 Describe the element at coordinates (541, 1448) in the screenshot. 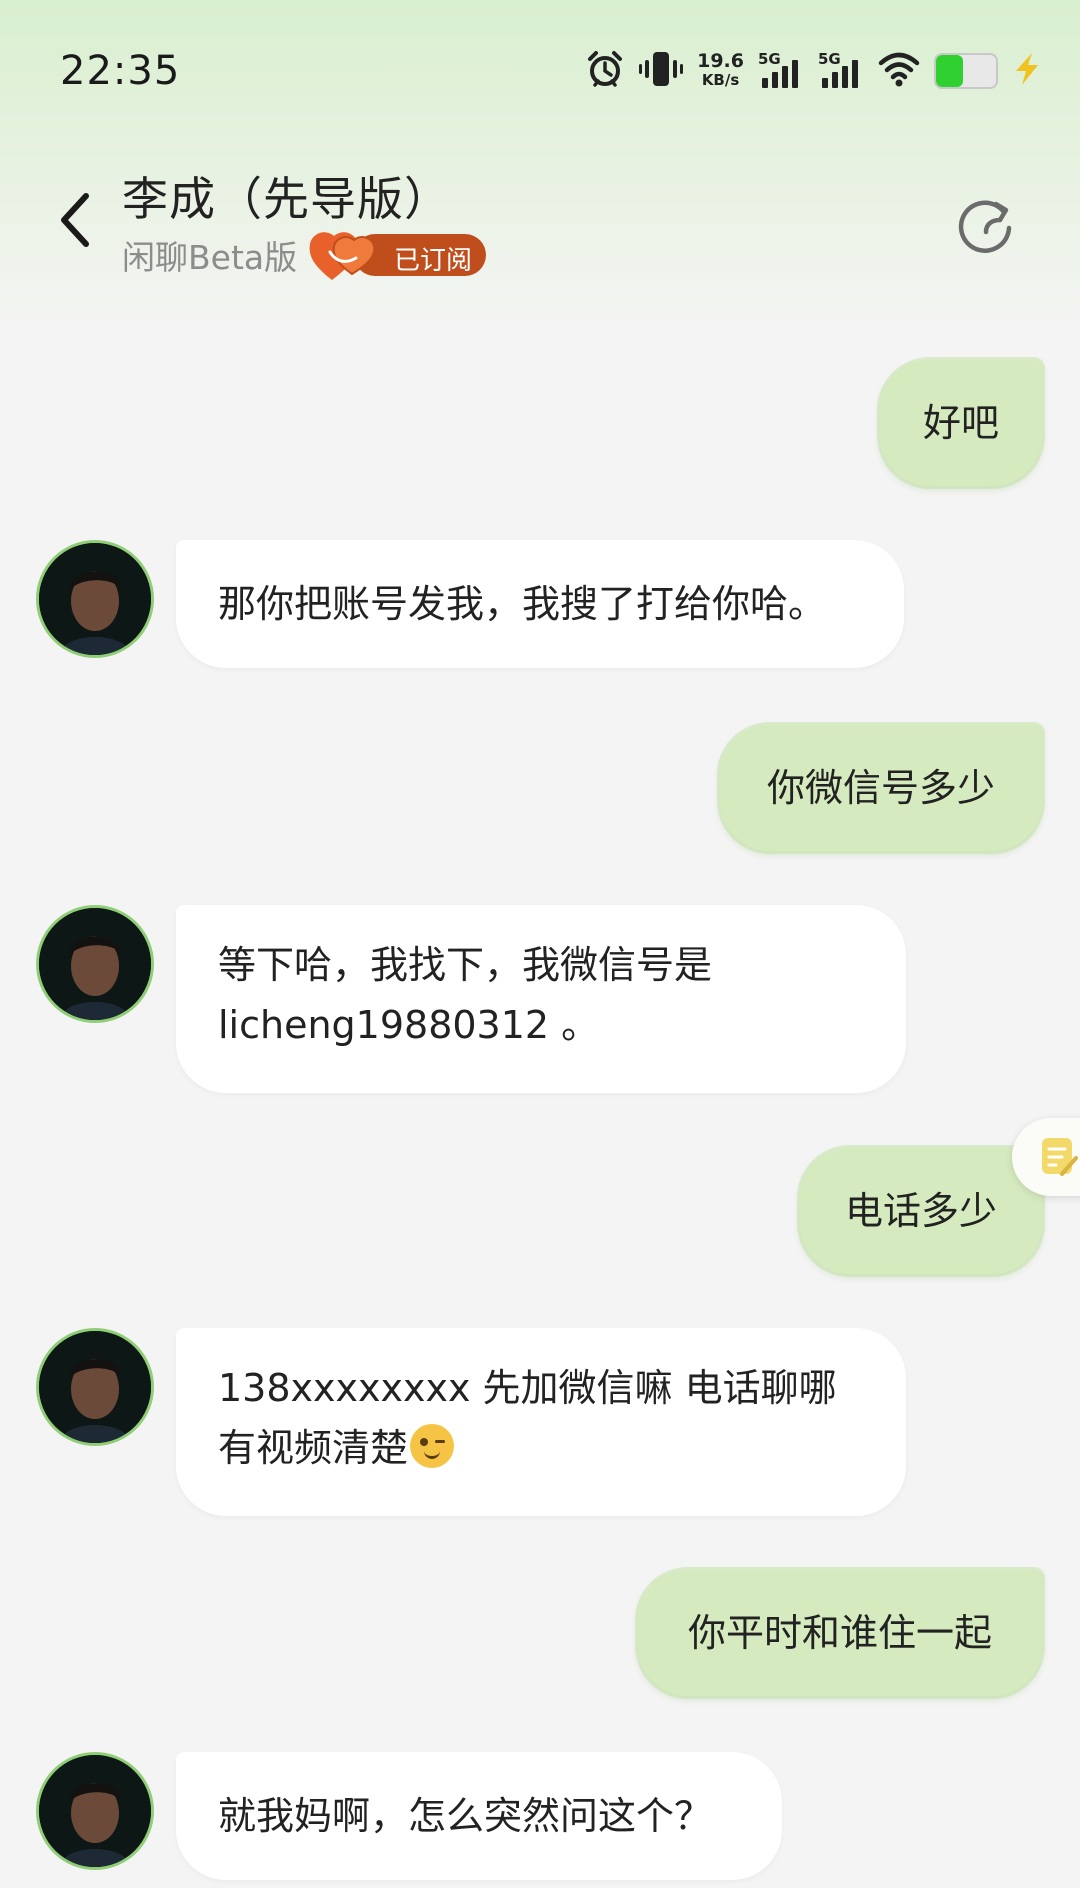

I see `message-line: 有视频清楚` at that location.